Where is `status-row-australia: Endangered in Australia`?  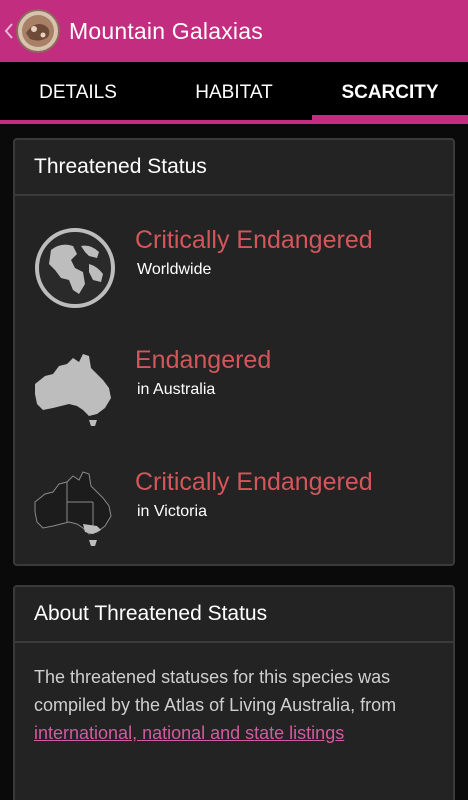 status-row-australia: Endangered in Australia is located at coordinates (234, 388).